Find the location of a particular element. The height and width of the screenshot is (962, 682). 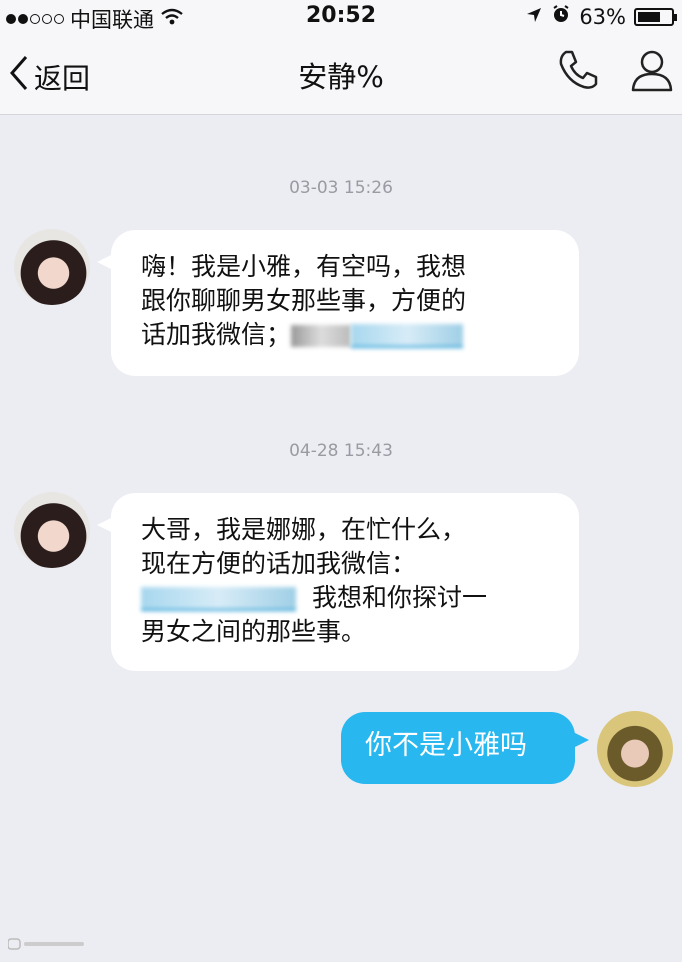

message-text: 现在方便的话加我微信： is located at coordinates (279, 563).